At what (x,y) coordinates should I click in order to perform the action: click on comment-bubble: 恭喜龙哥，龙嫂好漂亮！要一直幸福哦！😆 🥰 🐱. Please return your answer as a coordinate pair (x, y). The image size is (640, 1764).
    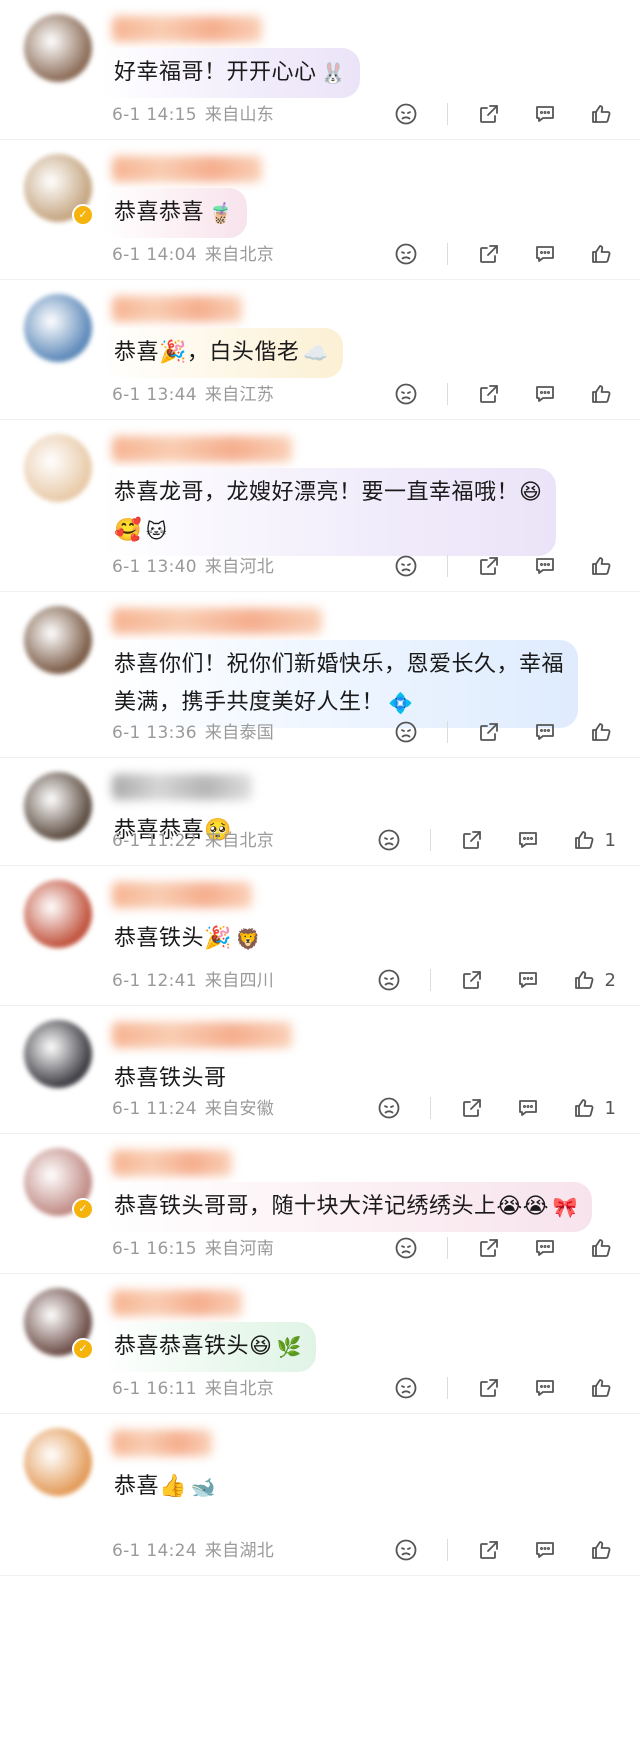
    Looking at the image, I should click on (329, 512).